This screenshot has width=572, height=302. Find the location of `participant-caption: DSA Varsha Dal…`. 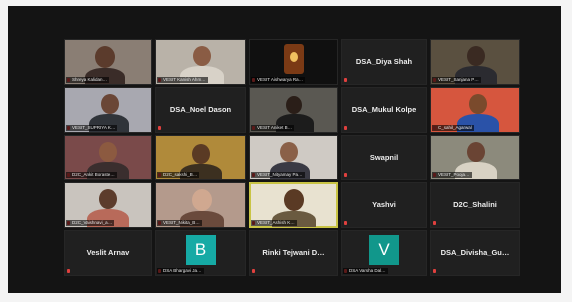

participant-caption: DSA Varsha Dal… is located at coordinates (365, 271).